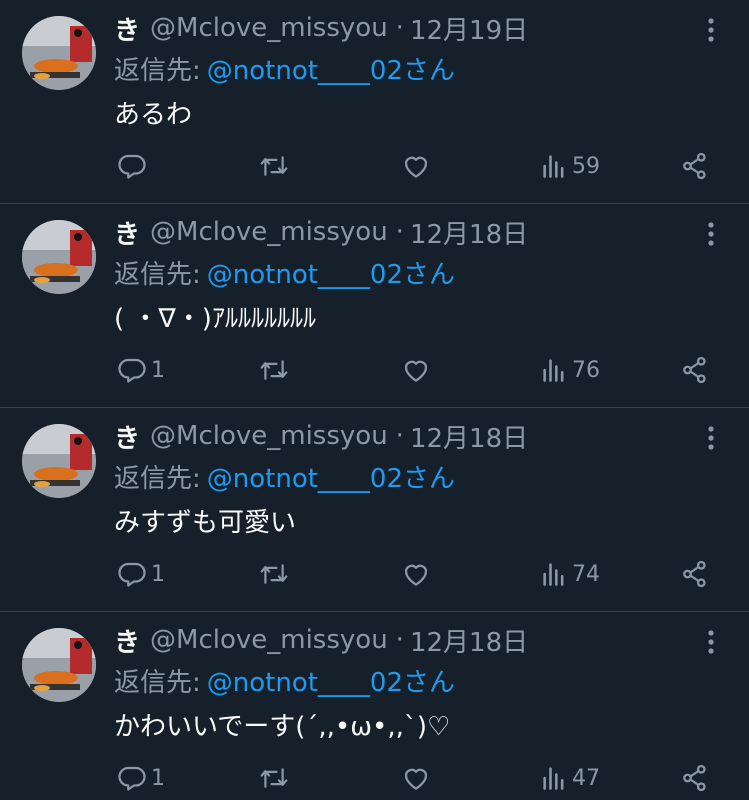  What do you see at coordinates (374, 574) in the screenshot?
I see `action-bar: 1 74` at bounding box center [374, 574].